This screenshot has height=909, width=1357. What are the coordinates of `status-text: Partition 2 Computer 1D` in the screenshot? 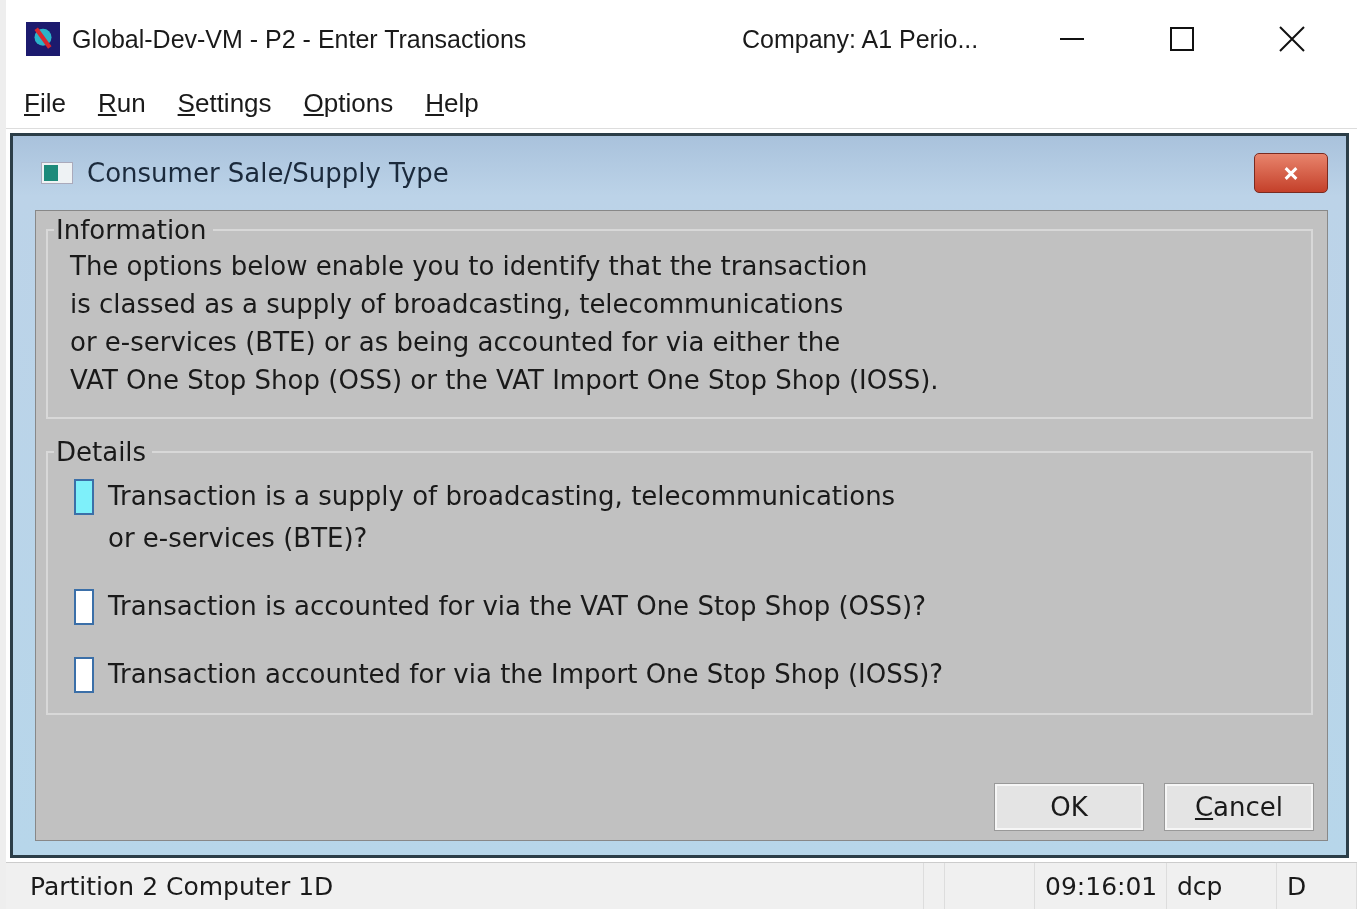 It's located at (465, 886).